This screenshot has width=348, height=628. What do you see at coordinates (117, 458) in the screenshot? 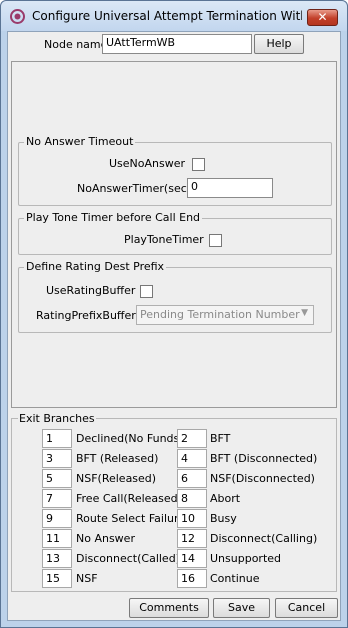
I see `exit-branch-label: BFT (Released)` at bounding box center [117, 458].